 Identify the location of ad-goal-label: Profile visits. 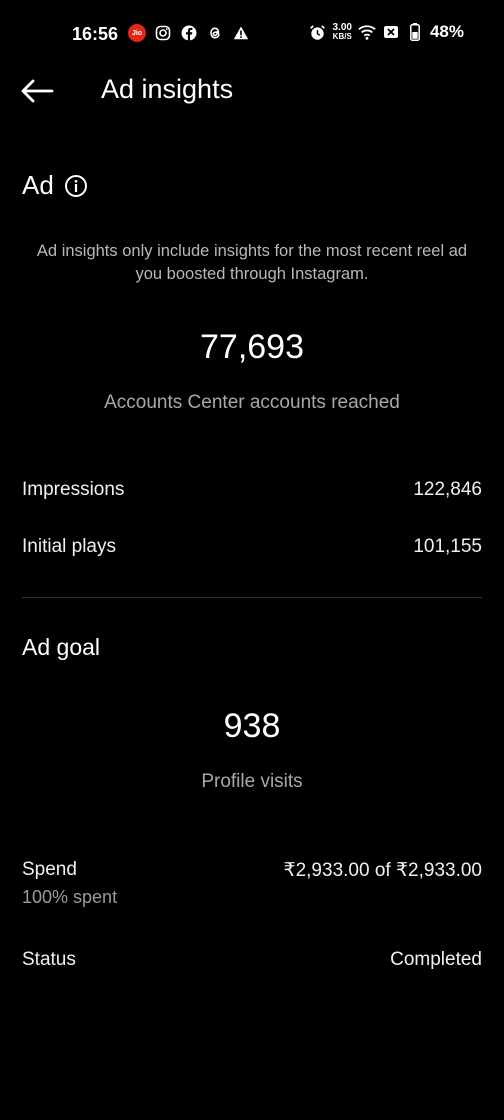
(252, 781).